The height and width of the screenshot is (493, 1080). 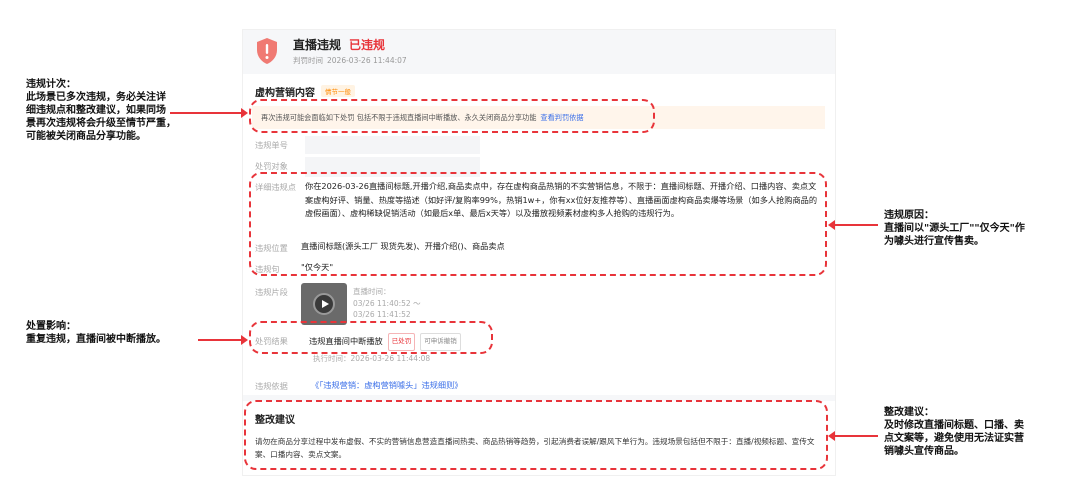 I want to click on basis-label: 违规依据, so click(x=271, y=386).